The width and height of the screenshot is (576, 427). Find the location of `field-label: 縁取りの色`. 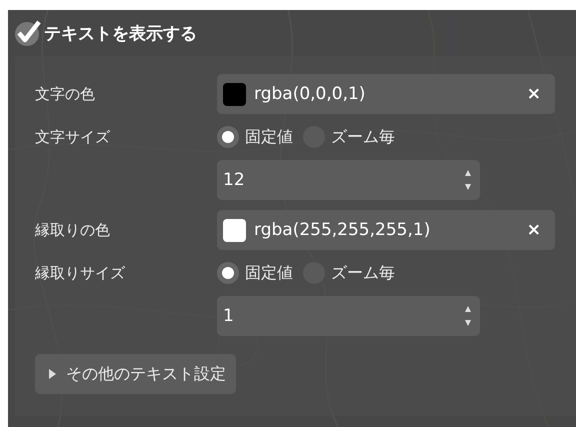

field-label: 縁取りの色 is located at coordinates (73, 230).